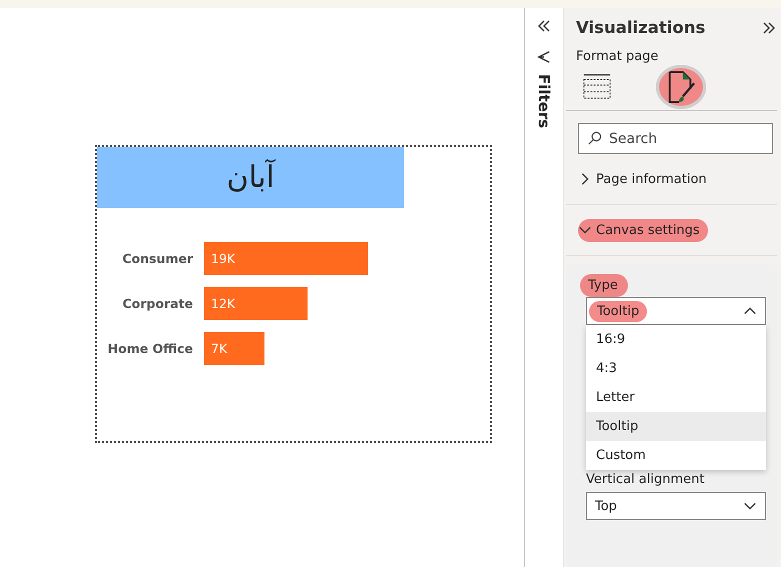 This screenshot has height=567, width=781. What do you see at coordinates (157, 258) in the screenshot?
I see `category-label: Consumer` at bounding box center [157, 258].